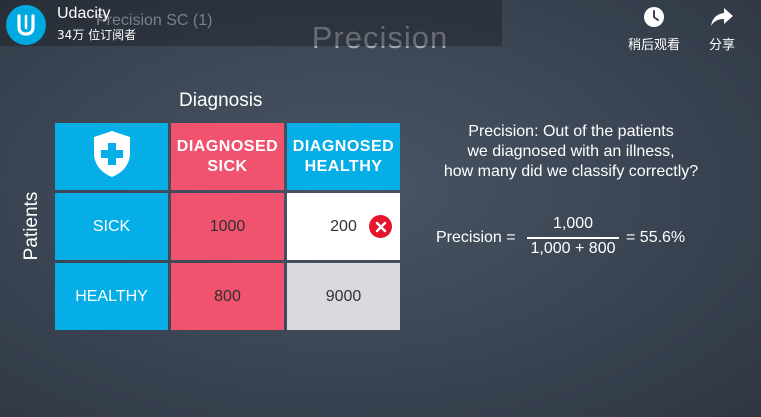 This screenshot has height=417, width=761. Describe the element at coordinates (656, 237) in the screenshot. I see `formula-result: = 55.6%` at that location.